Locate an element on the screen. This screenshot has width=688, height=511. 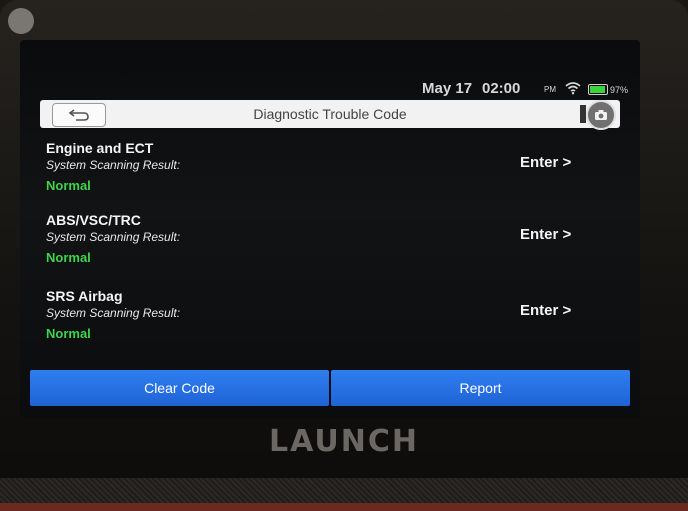
title-bar: Diagnostic Trouble Code is located at coordinates (330, 115).